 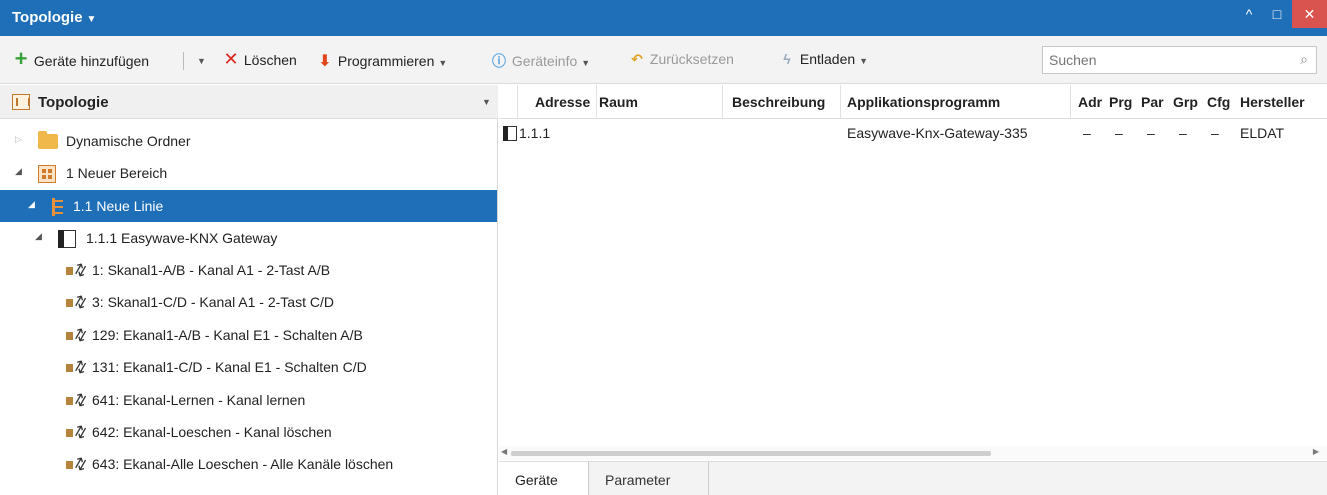 What do you see at coordinates (1120, 102) in the screenshot?
I see `column-header-prg: Prg` at bounding box center [1120, 102].